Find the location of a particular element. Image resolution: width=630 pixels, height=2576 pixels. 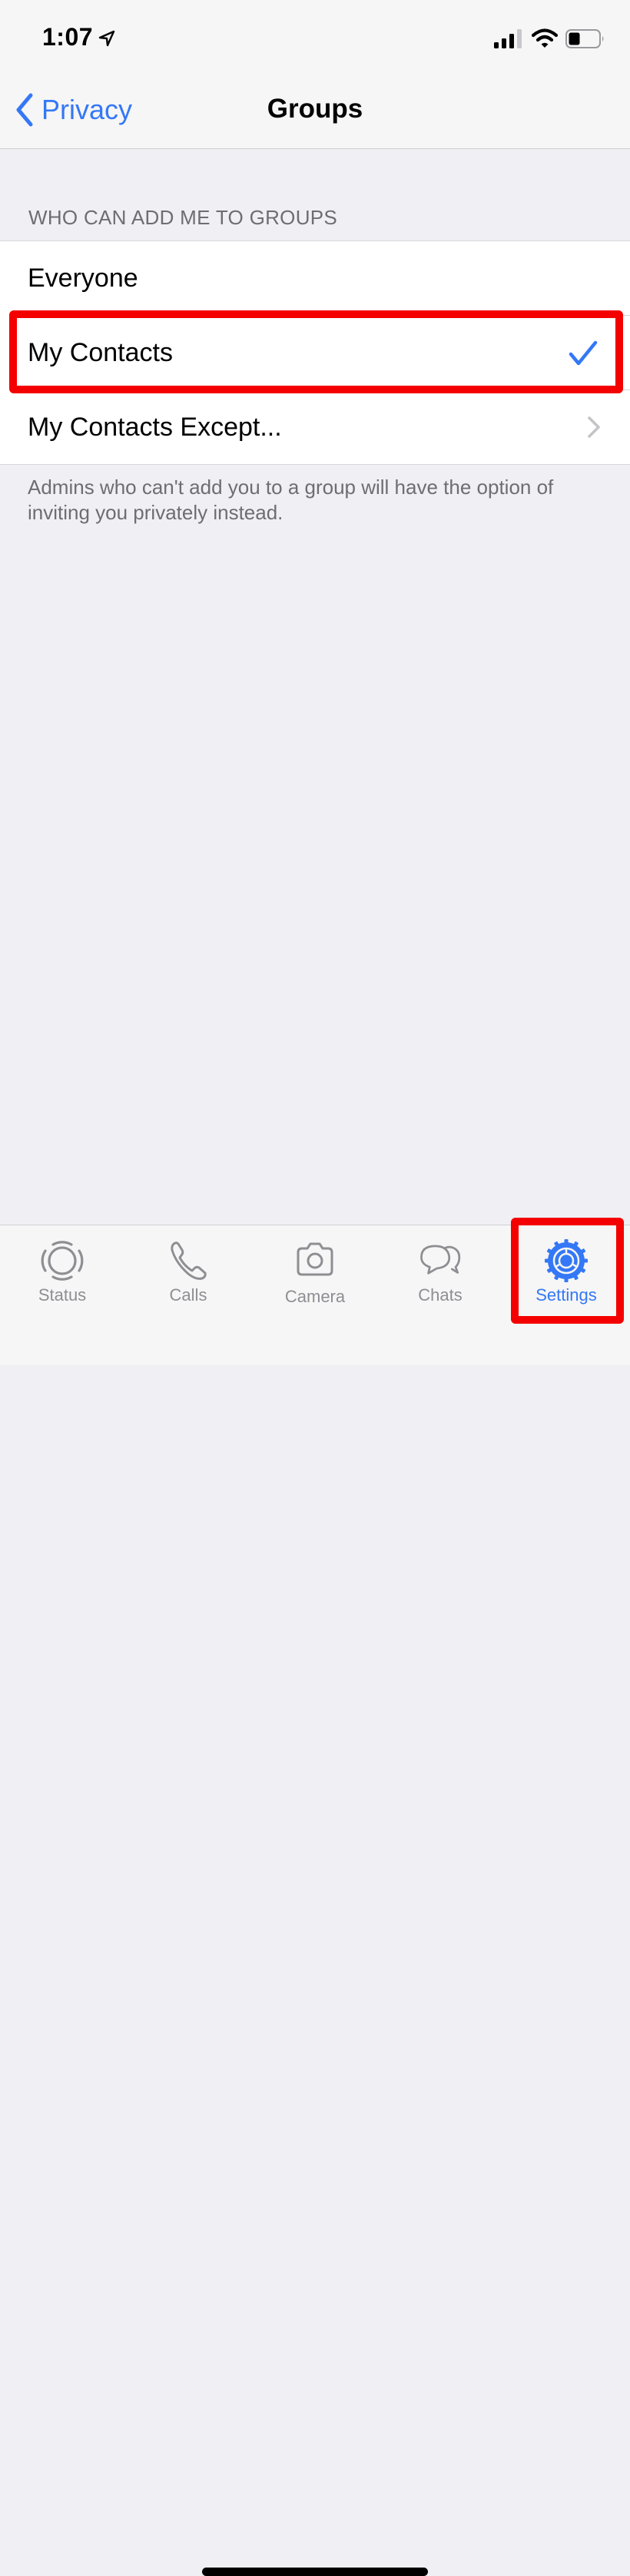

home-indicator is located at coordinates (315, 2572).